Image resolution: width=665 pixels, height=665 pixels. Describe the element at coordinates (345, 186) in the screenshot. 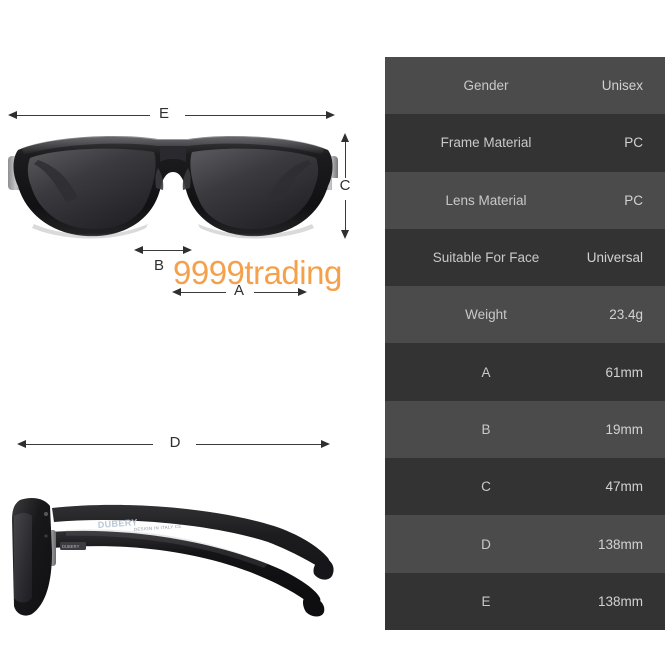

I see `dimension-label-c: C` at that location.